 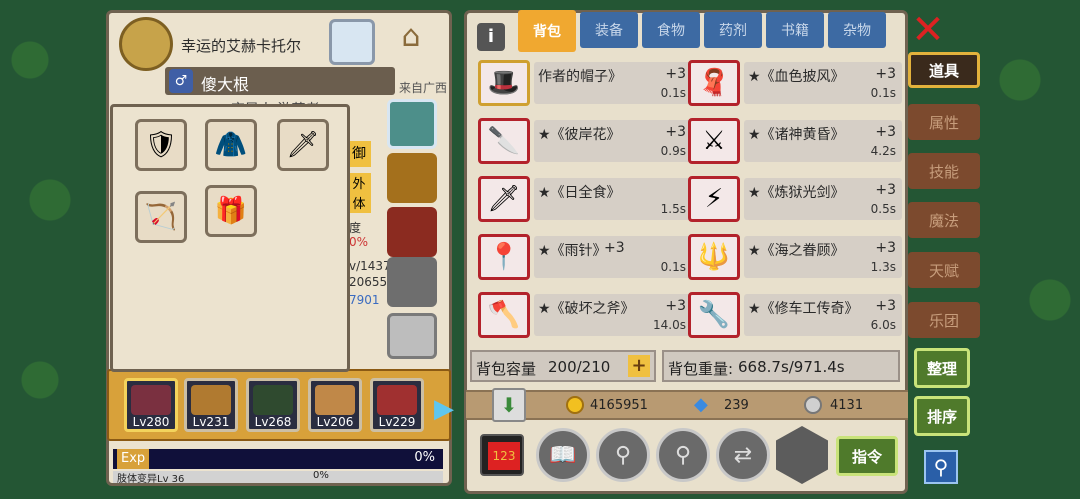 I want to click on equip-slot-chest: 🎁, so click(x=231, y=211).